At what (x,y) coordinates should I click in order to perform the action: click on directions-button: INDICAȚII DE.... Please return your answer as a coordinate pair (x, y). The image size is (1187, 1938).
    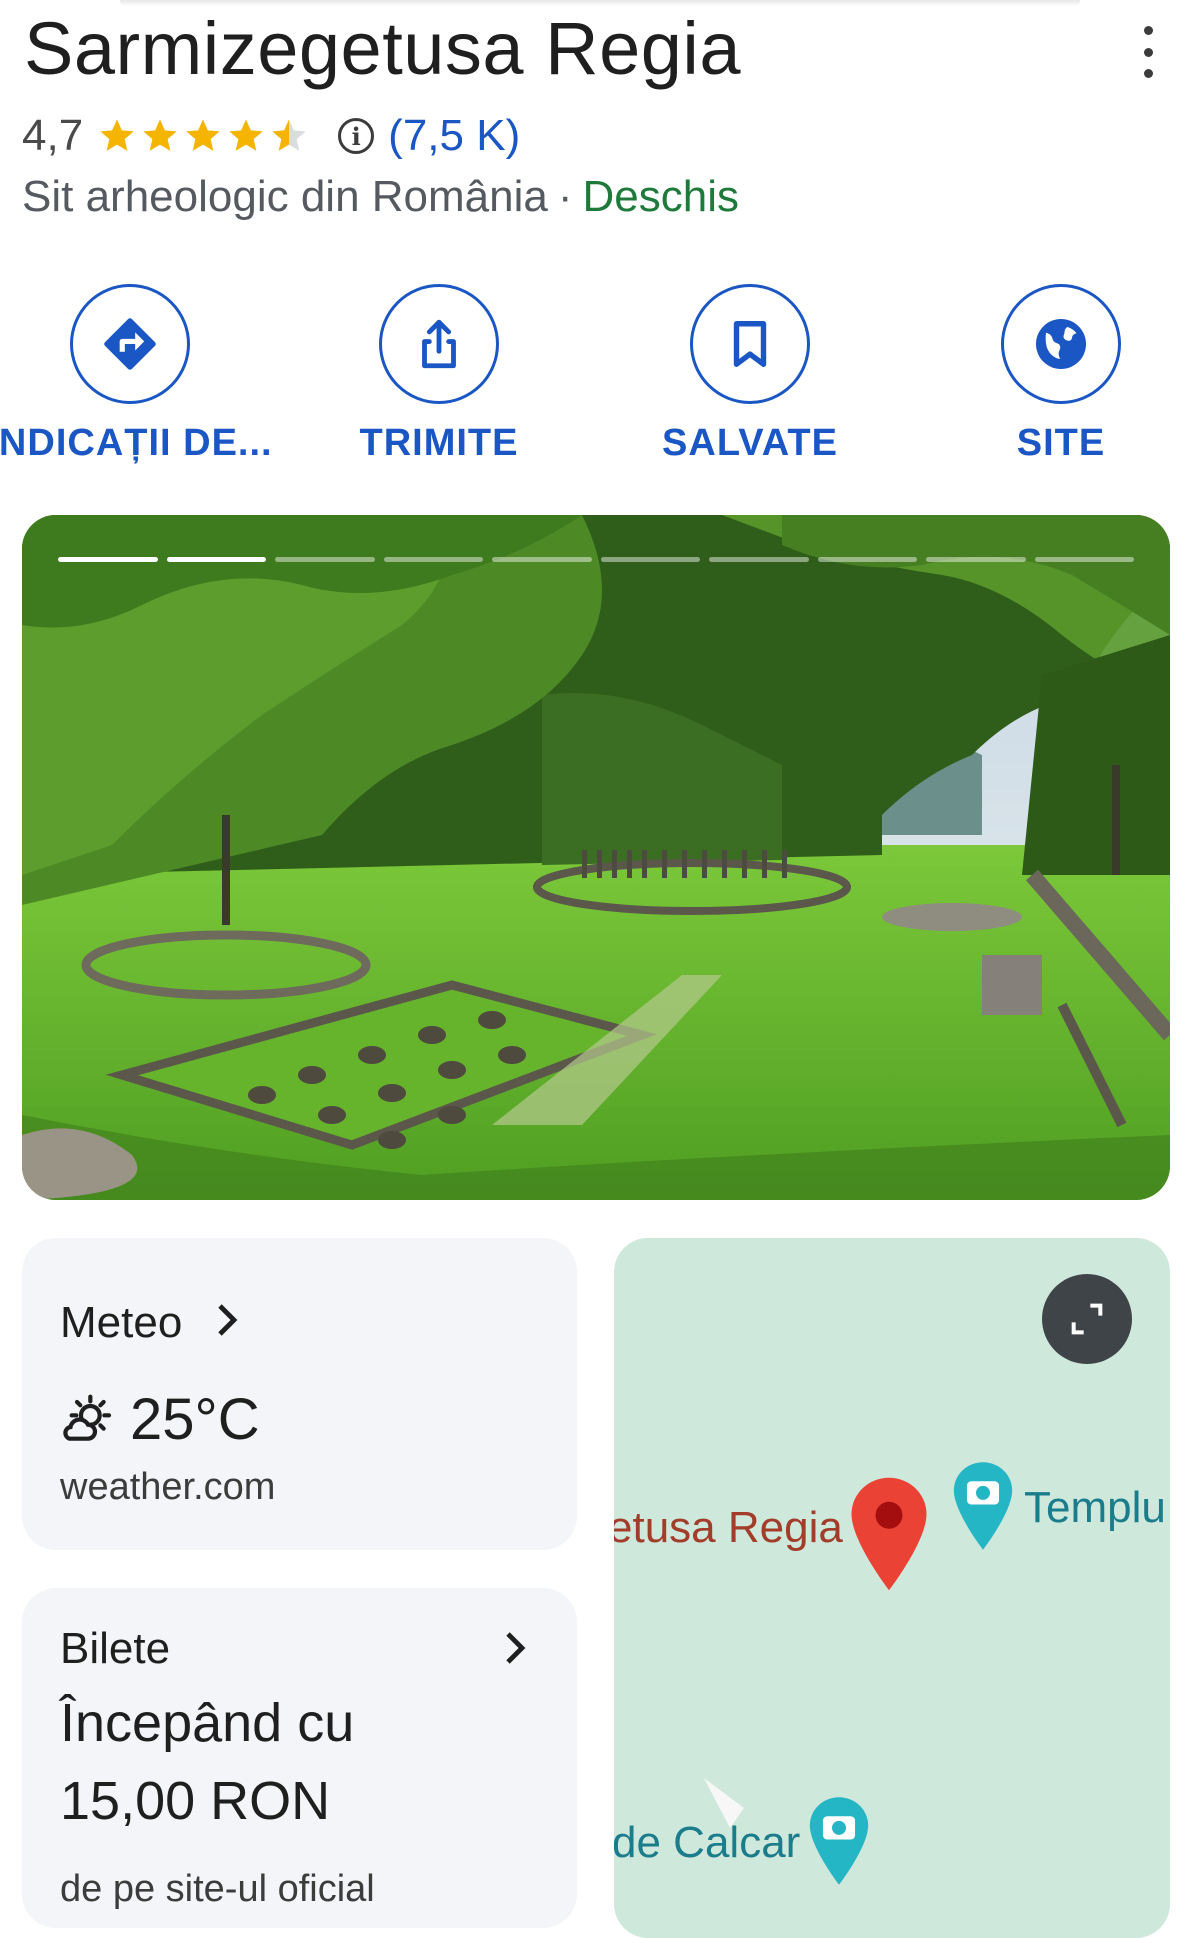
    Looking at the image, I should click on (145, 384).